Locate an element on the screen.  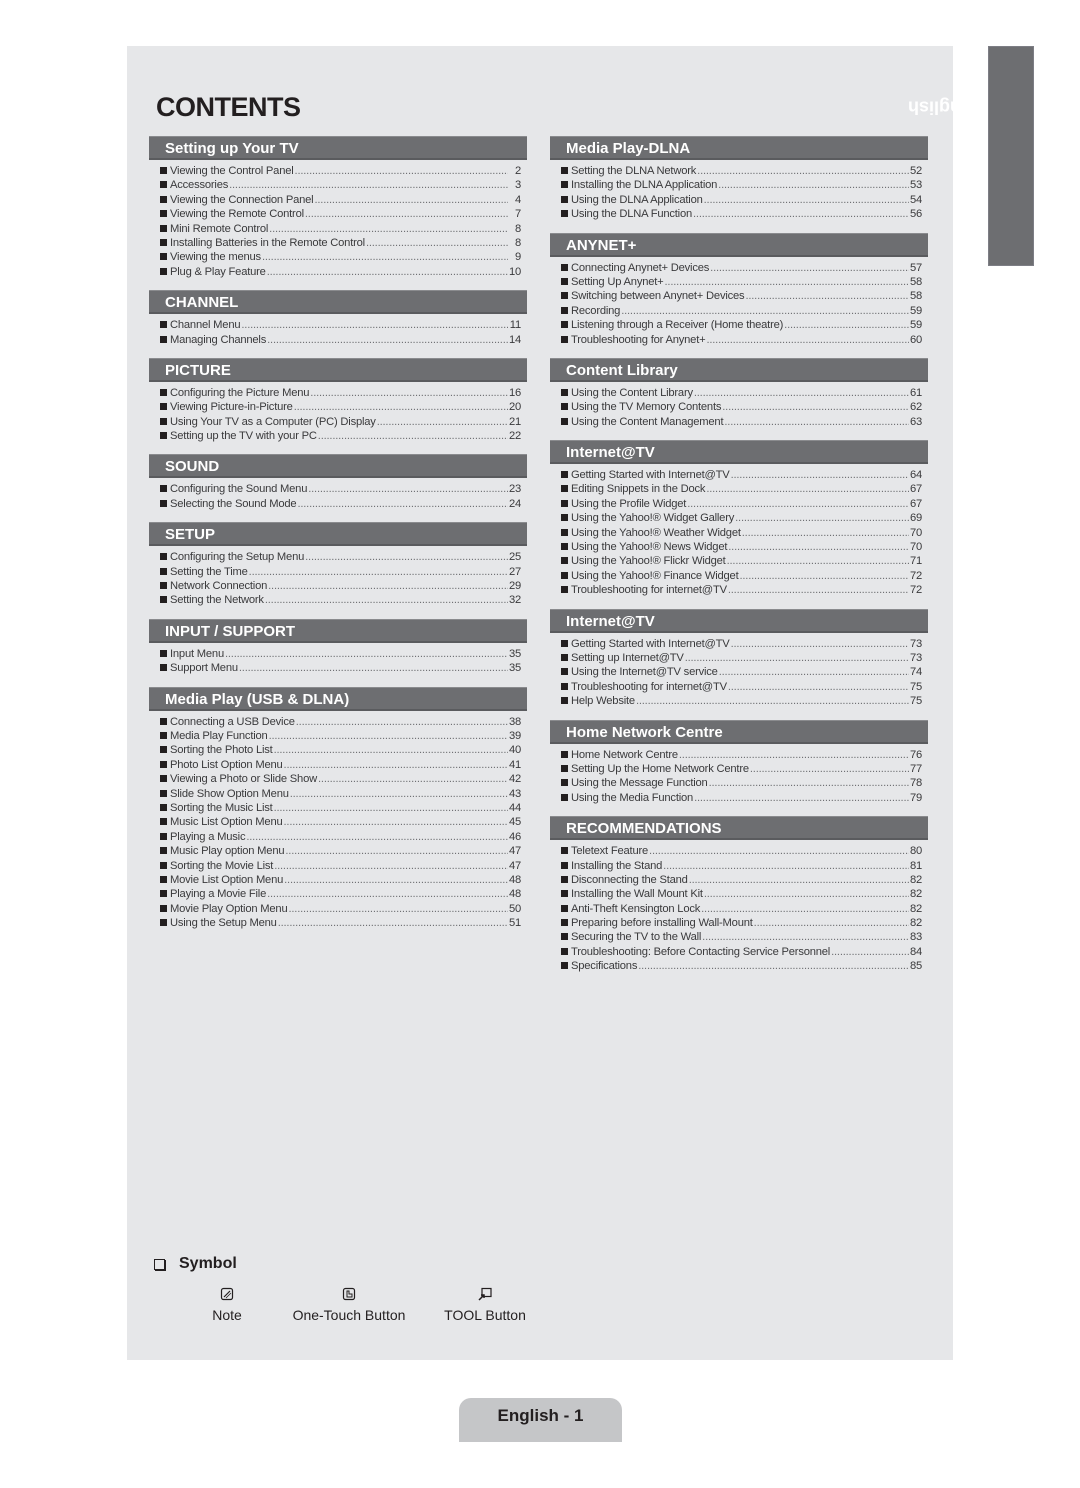
toc-entry: Configuring the Setup Menu 25 is located at coordinates (340, 557).